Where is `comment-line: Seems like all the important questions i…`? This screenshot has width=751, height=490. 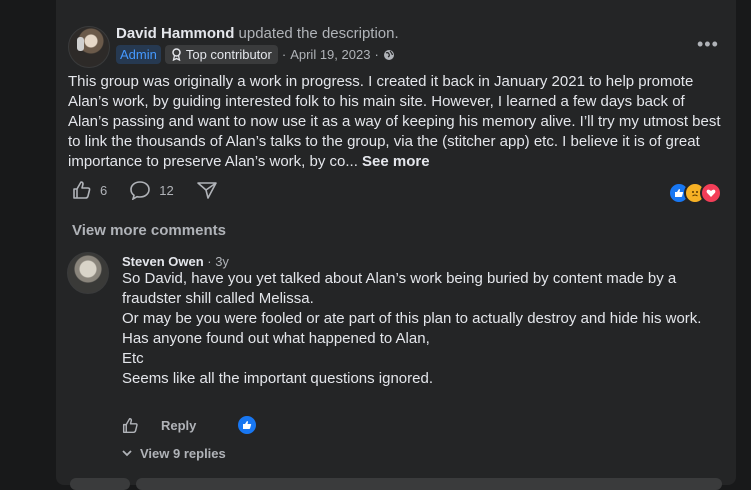
comment-line: Seems like all the important questions i… is located at coordinates (278, 378).